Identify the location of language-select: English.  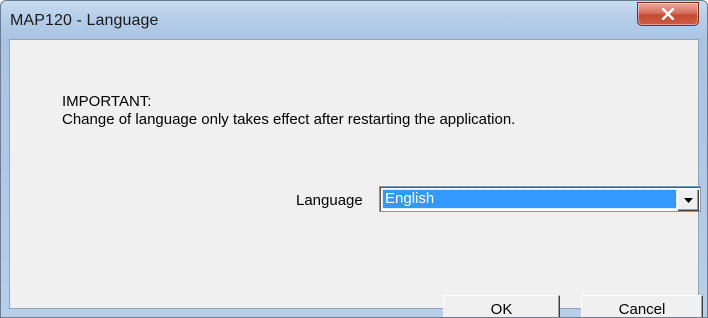
(540, 199).